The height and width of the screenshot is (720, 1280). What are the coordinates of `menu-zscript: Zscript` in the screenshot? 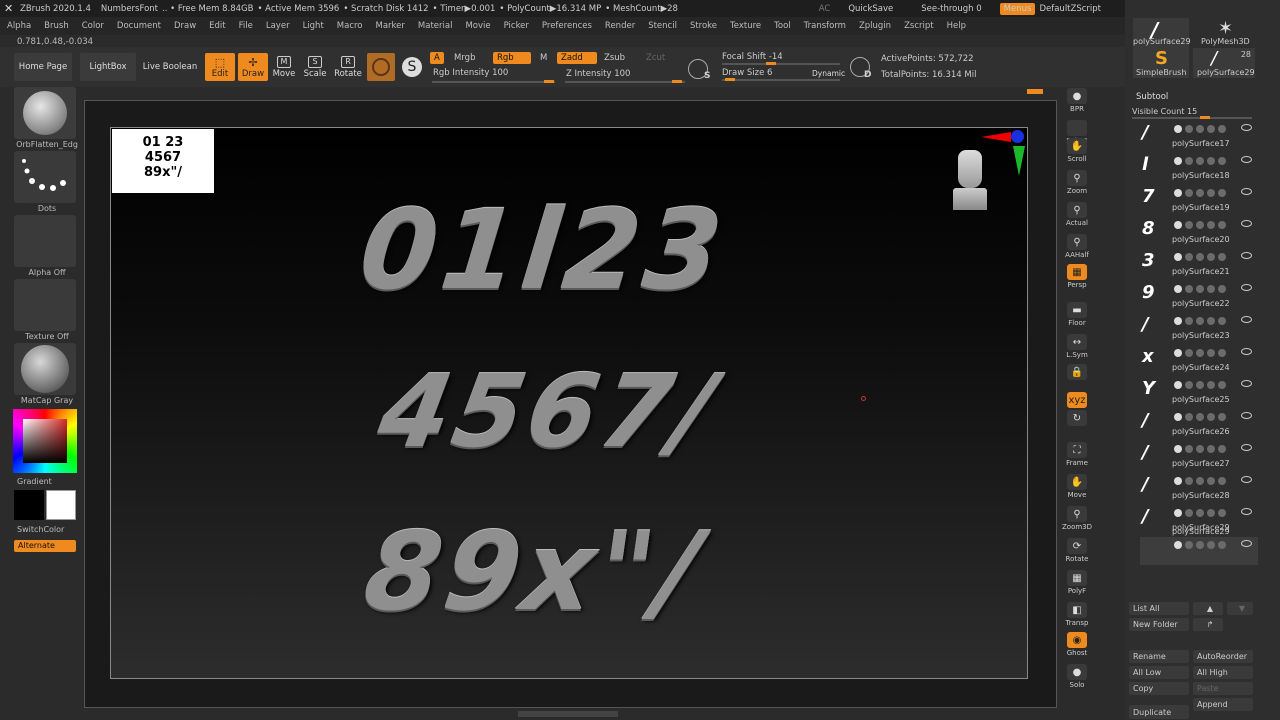 It's located at (918, 26).